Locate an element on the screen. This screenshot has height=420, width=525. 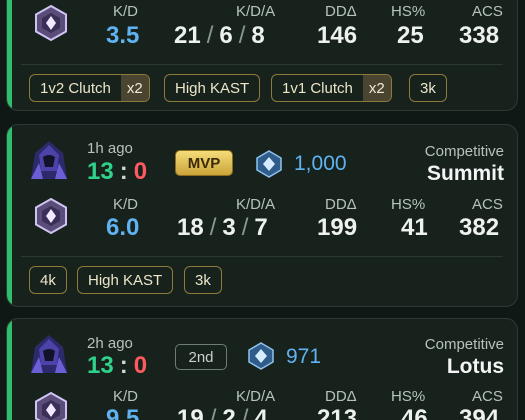
tag-chip: 4k is located at coordinates (48, 280).